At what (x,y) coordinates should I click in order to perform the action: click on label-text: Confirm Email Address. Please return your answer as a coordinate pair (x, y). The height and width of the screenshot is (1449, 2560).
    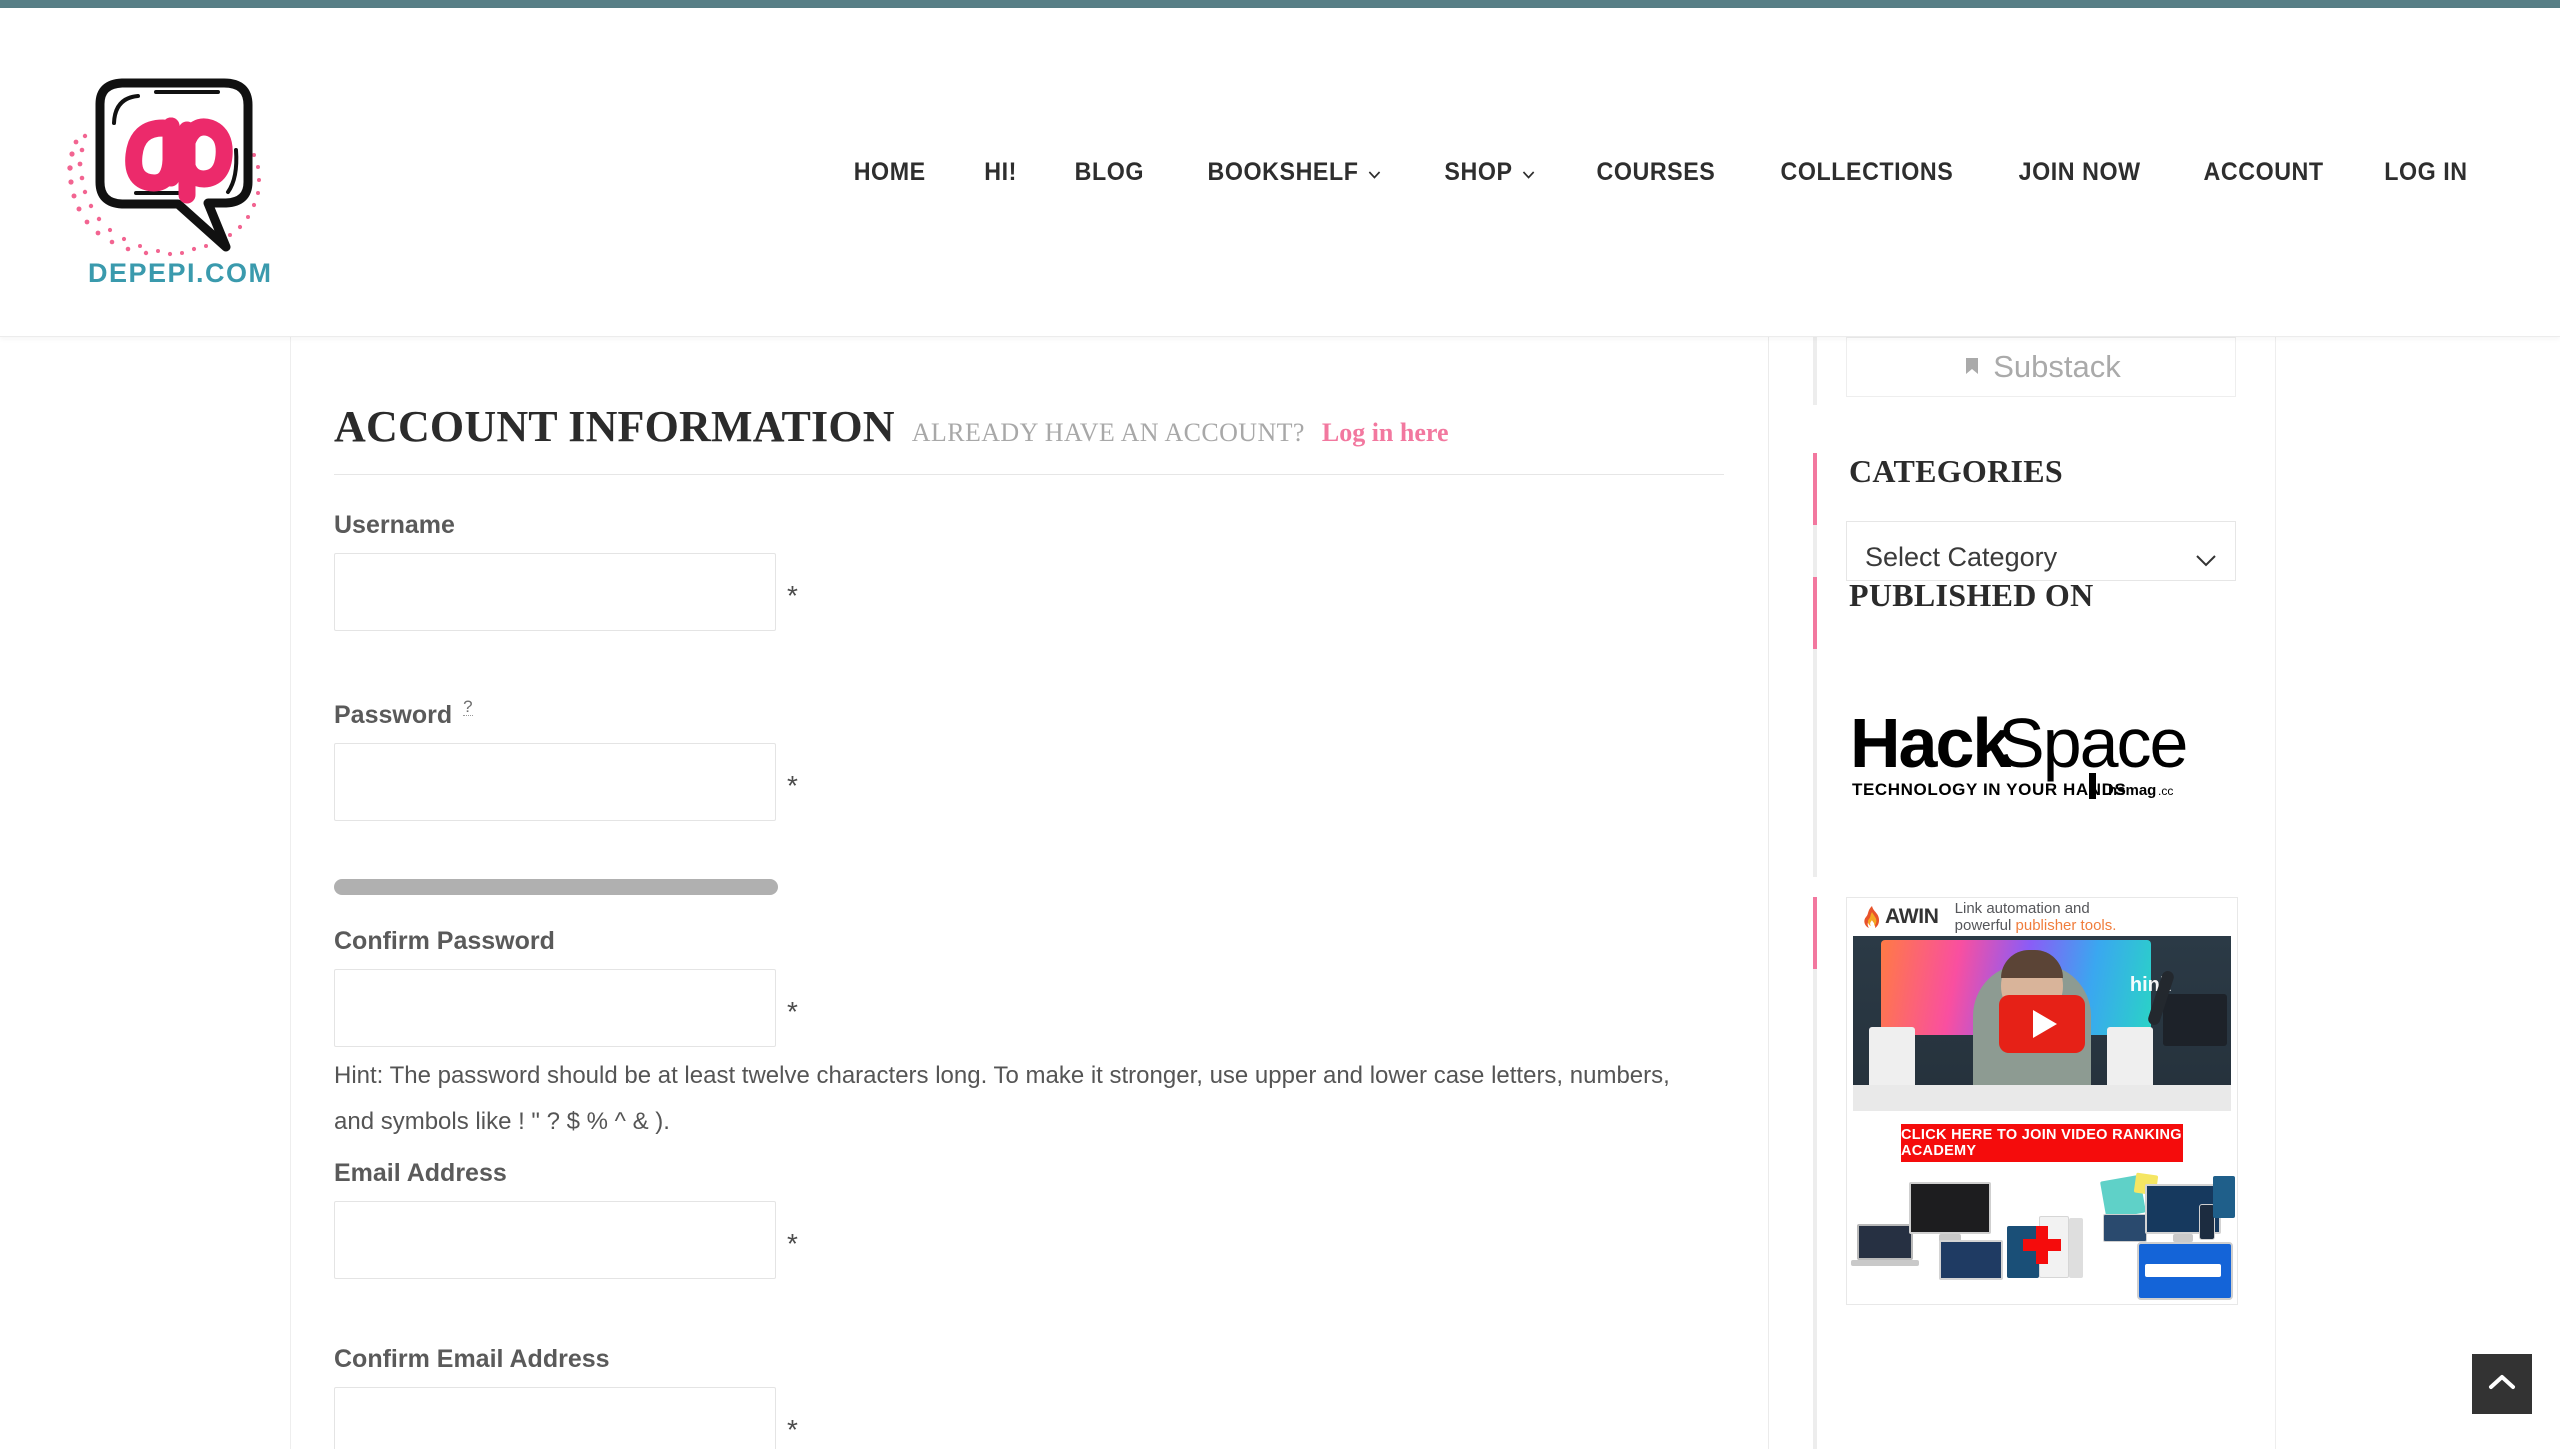
    Looking at the image, I should click on (472, 1359).